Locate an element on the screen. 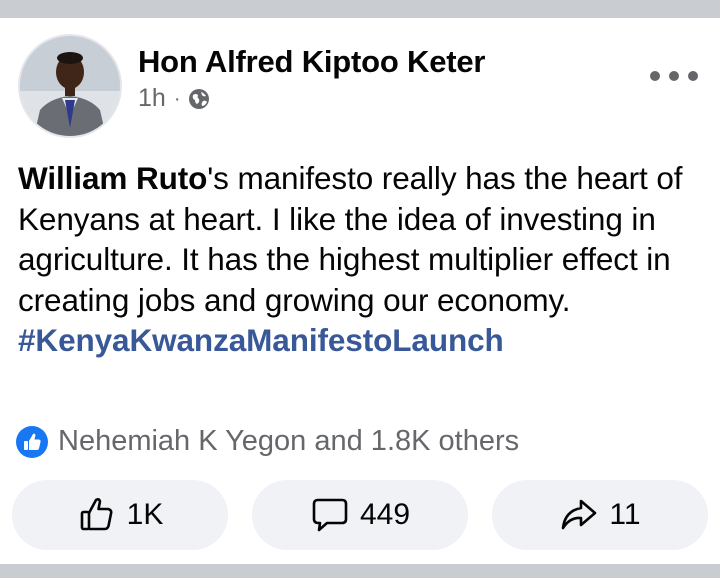 Image resolution: width=720 pixels, height=578 pixels. avatar is located at coordinates (70, 86).